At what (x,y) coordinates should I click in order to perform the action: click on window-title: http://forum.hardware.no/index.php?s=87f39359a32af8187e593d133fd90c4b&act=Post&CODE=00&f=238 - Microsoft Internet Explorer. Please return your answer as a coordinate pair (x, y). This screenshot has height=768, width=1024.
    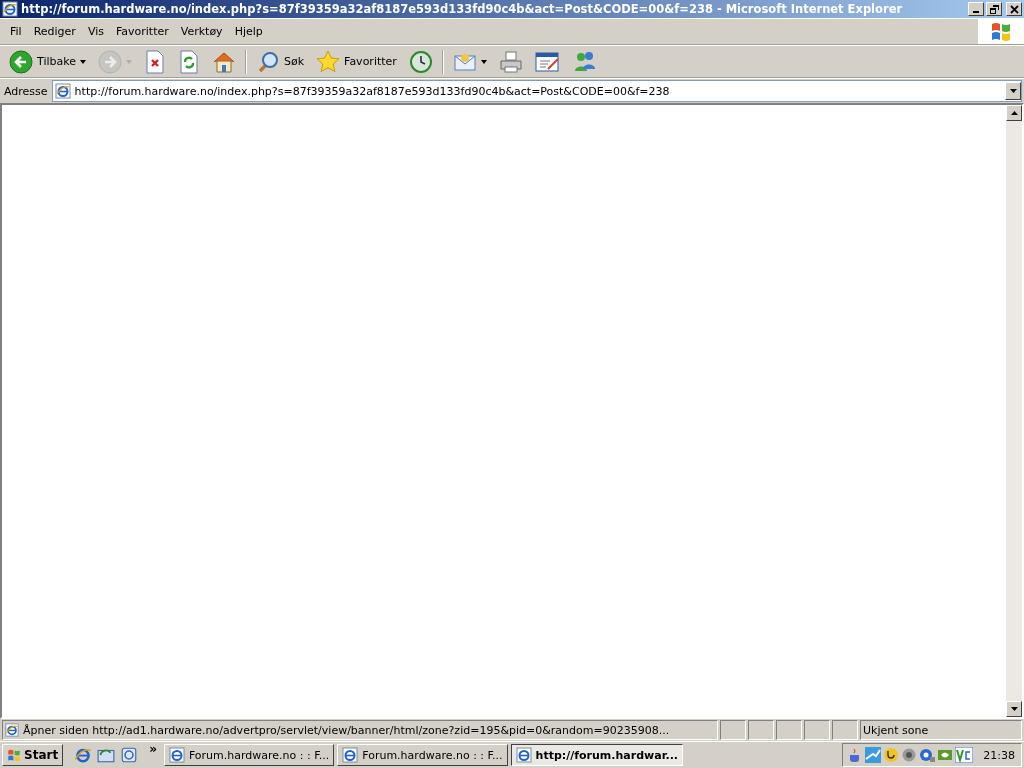
    Looking at the image, I should click on (462, 9).